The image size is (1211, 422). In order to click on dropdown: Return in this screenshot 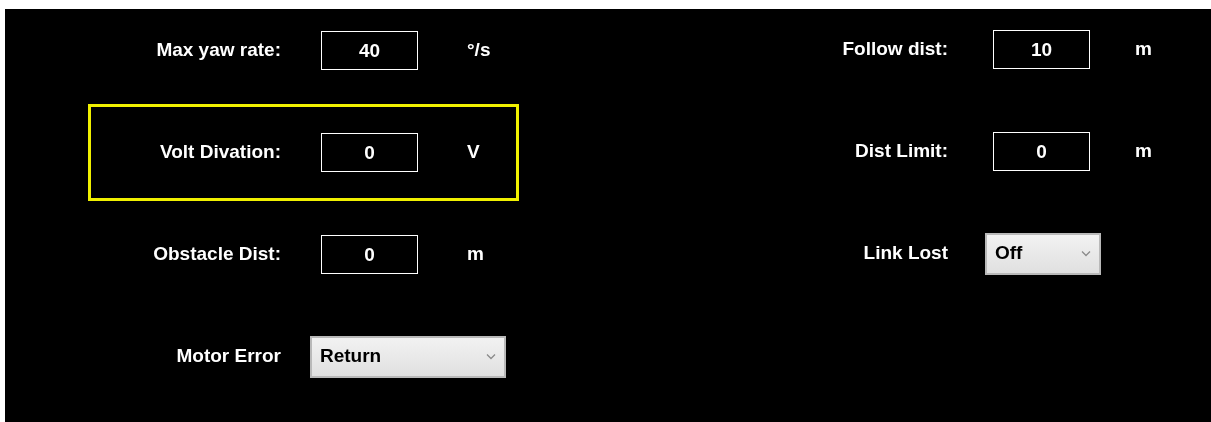, I will do `click(408, 356)`.